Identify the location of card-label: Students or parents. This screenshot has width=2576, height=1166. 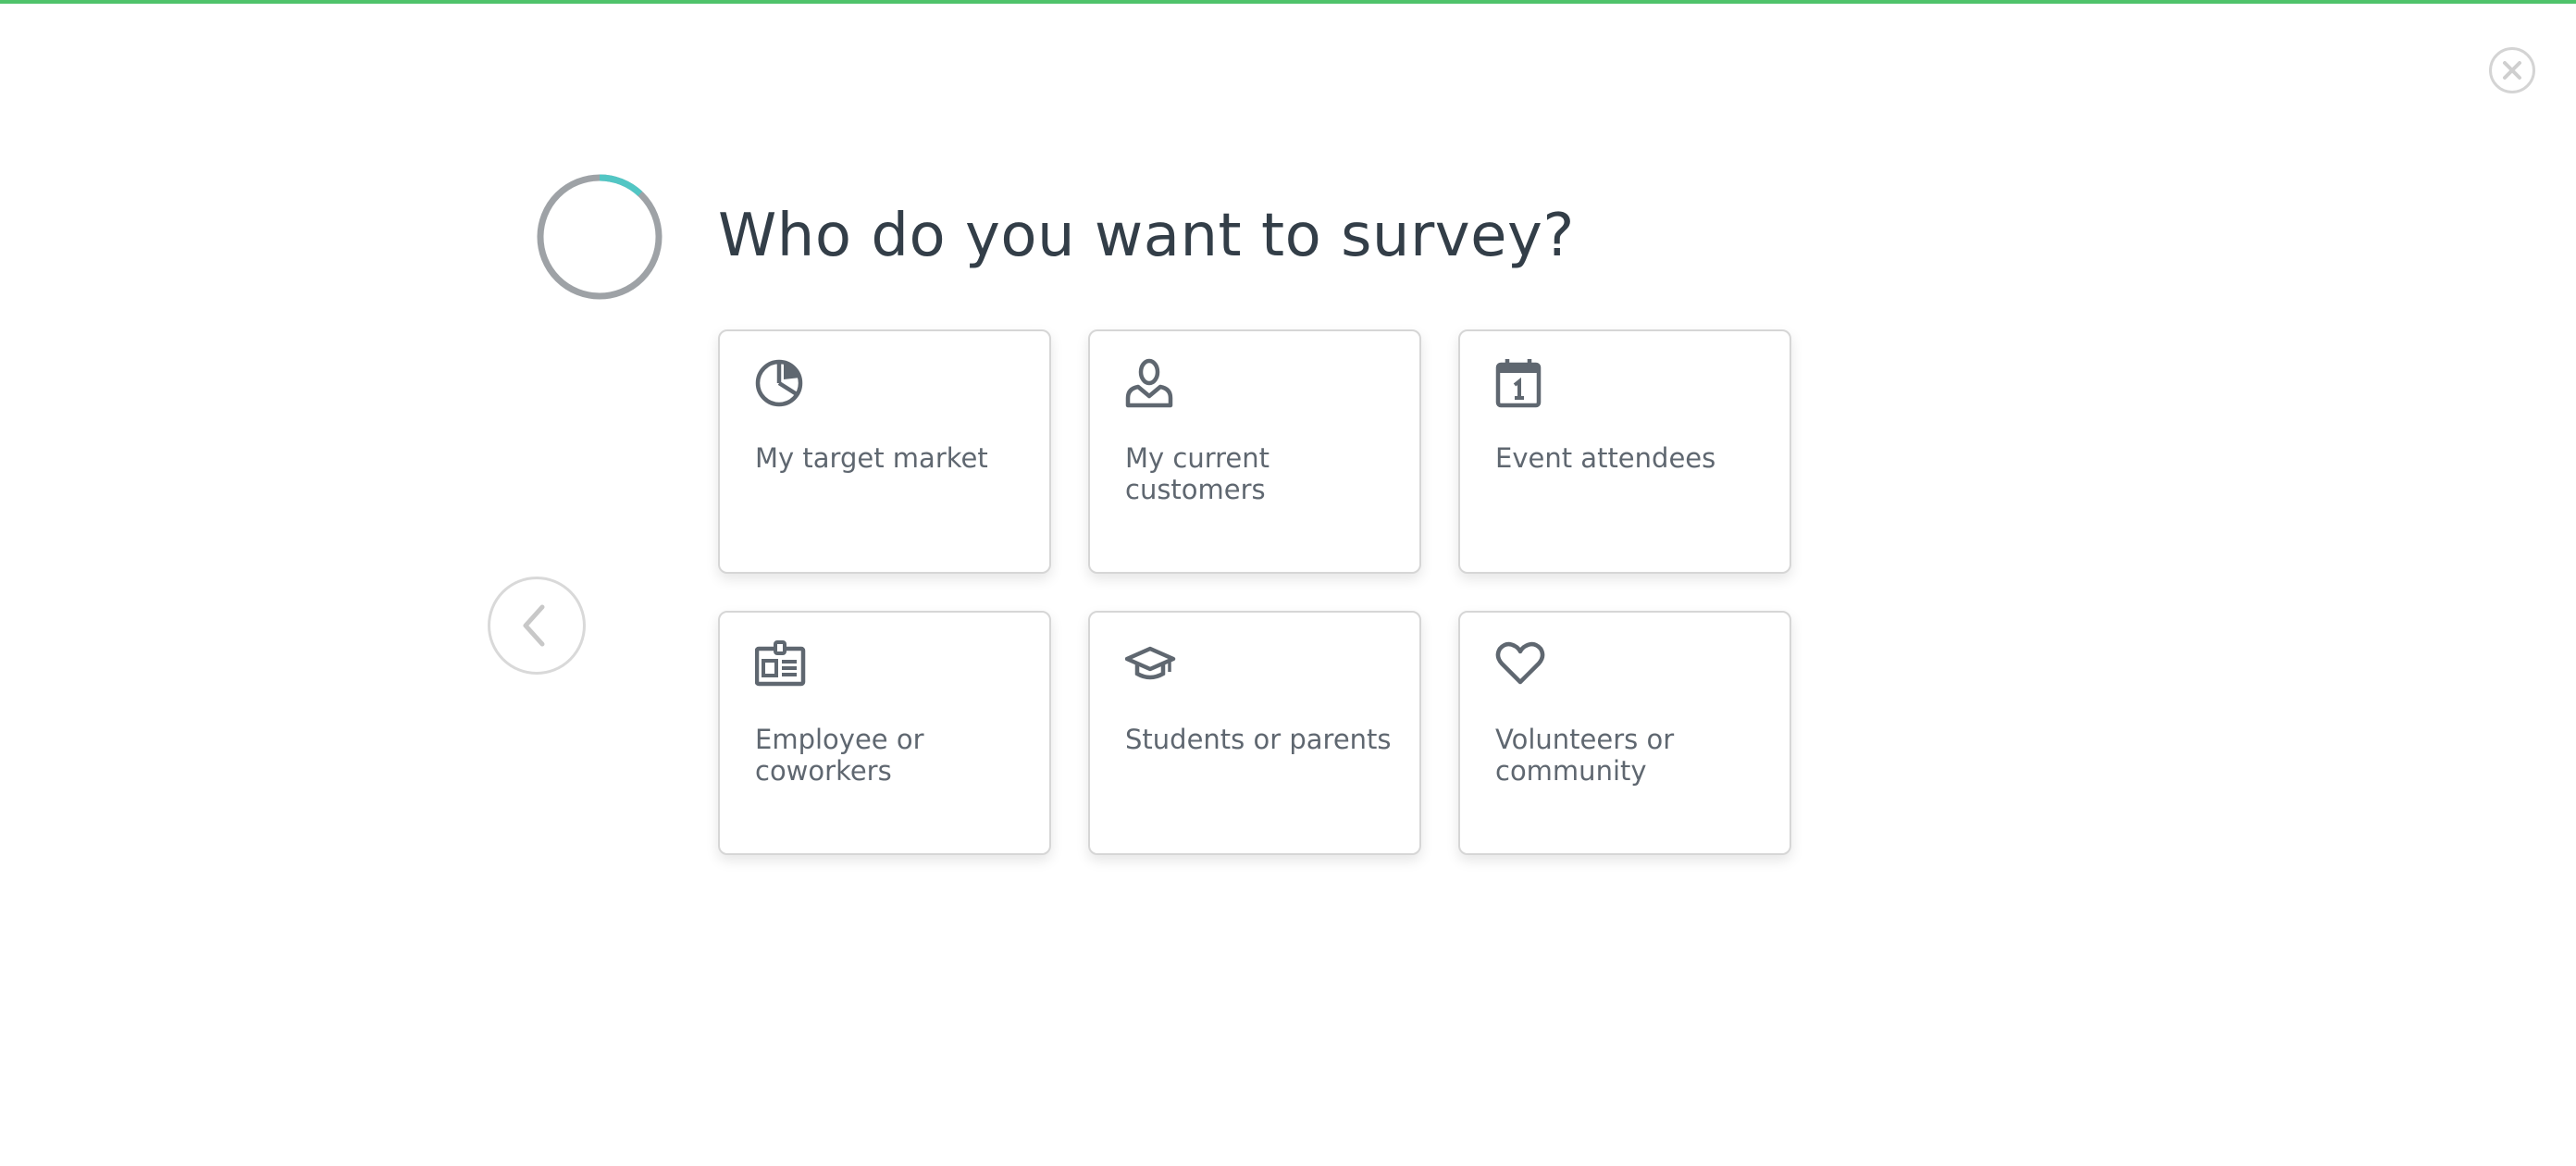
(1259, 739).